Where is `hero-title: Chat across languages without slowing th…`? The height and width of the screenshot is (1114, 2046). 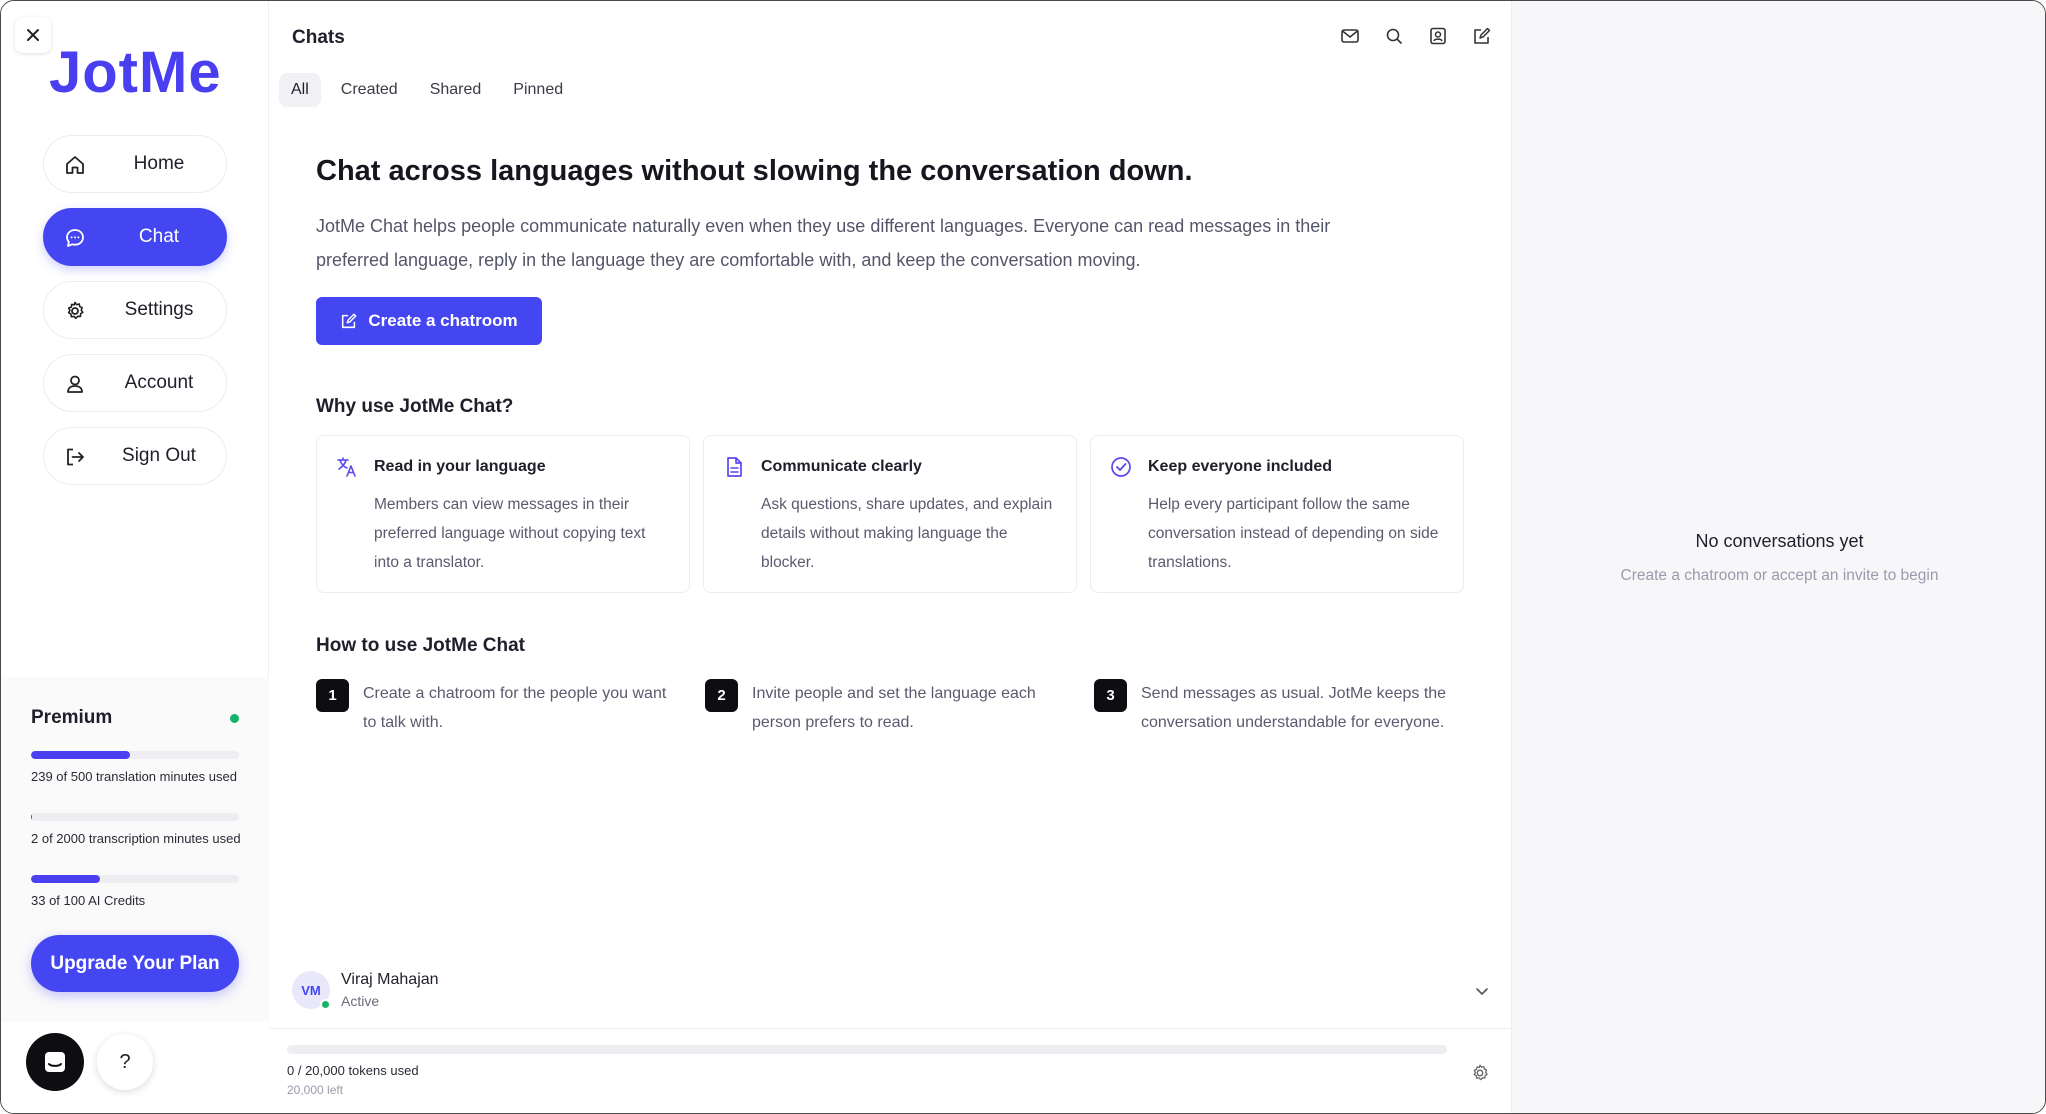 hero-title: Chat across languages without slowing th… is located at coordinates (754, 171).